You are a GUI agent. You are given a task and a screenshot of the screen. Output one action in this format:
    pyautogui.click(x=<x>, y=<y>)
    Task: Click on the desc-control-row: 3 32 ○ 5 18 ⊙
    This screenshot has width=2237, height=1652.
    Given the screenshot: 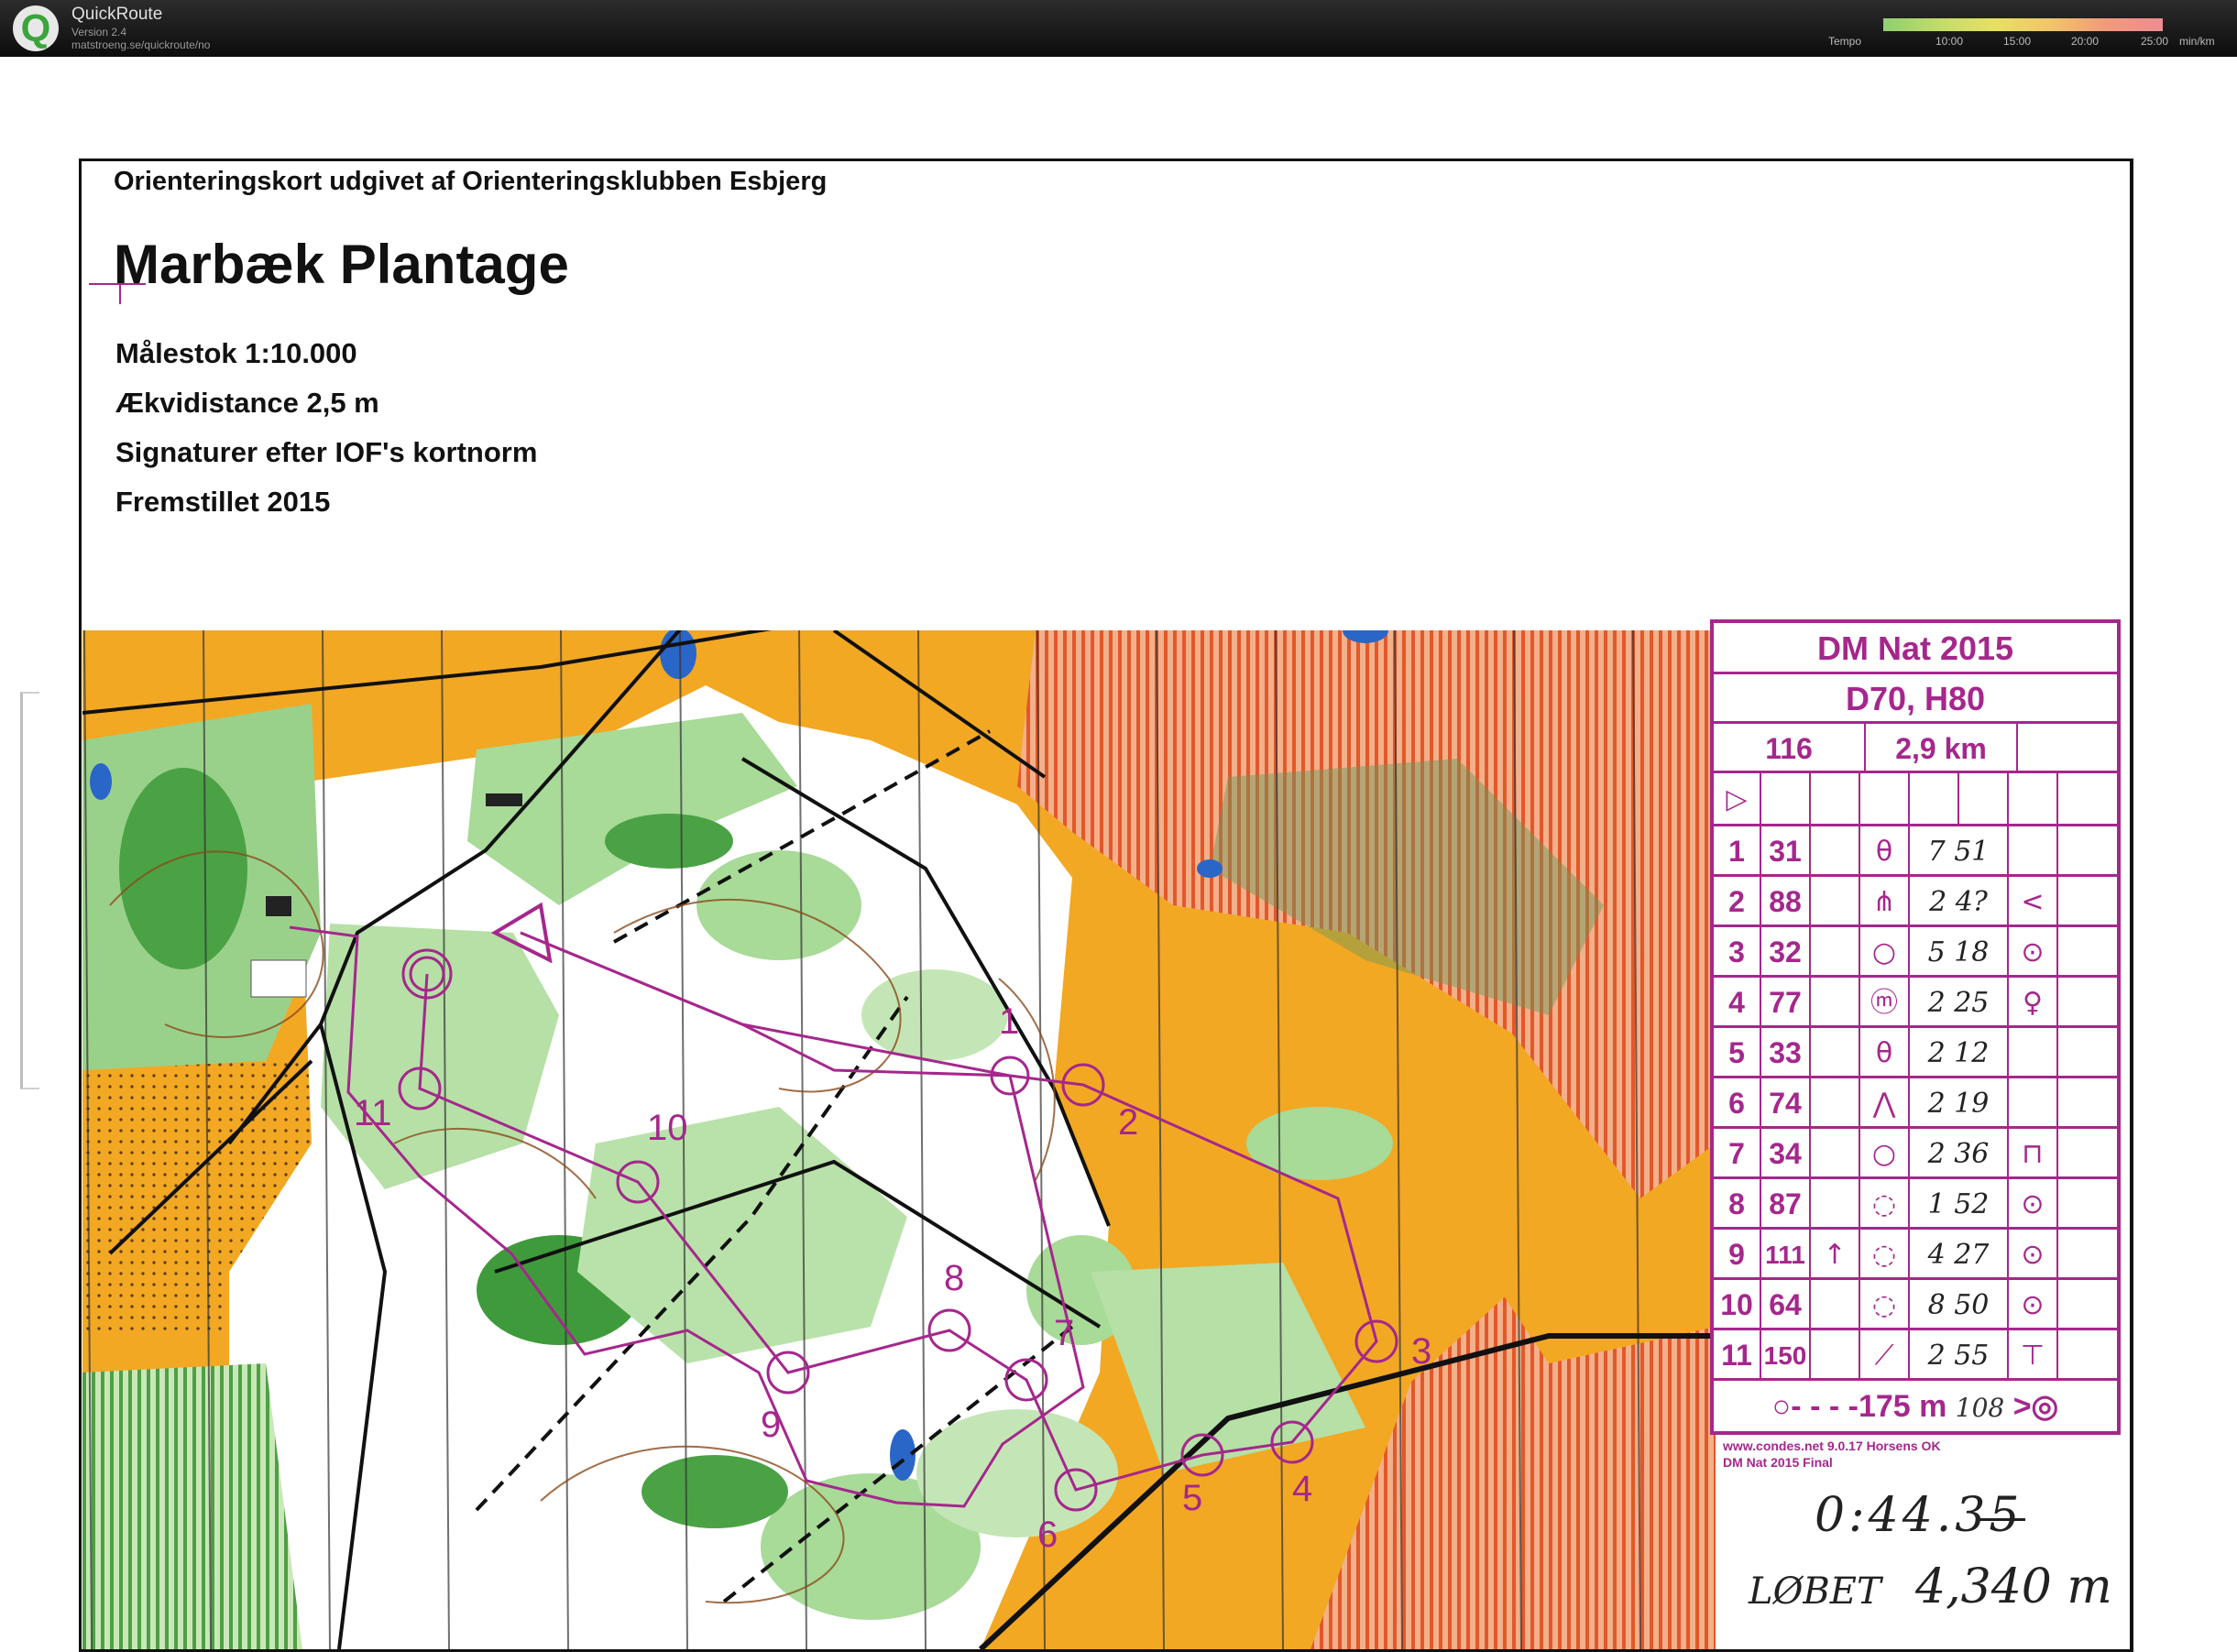 What is the action you would take?
    pyautogui.click(x=1915, y=952)
    